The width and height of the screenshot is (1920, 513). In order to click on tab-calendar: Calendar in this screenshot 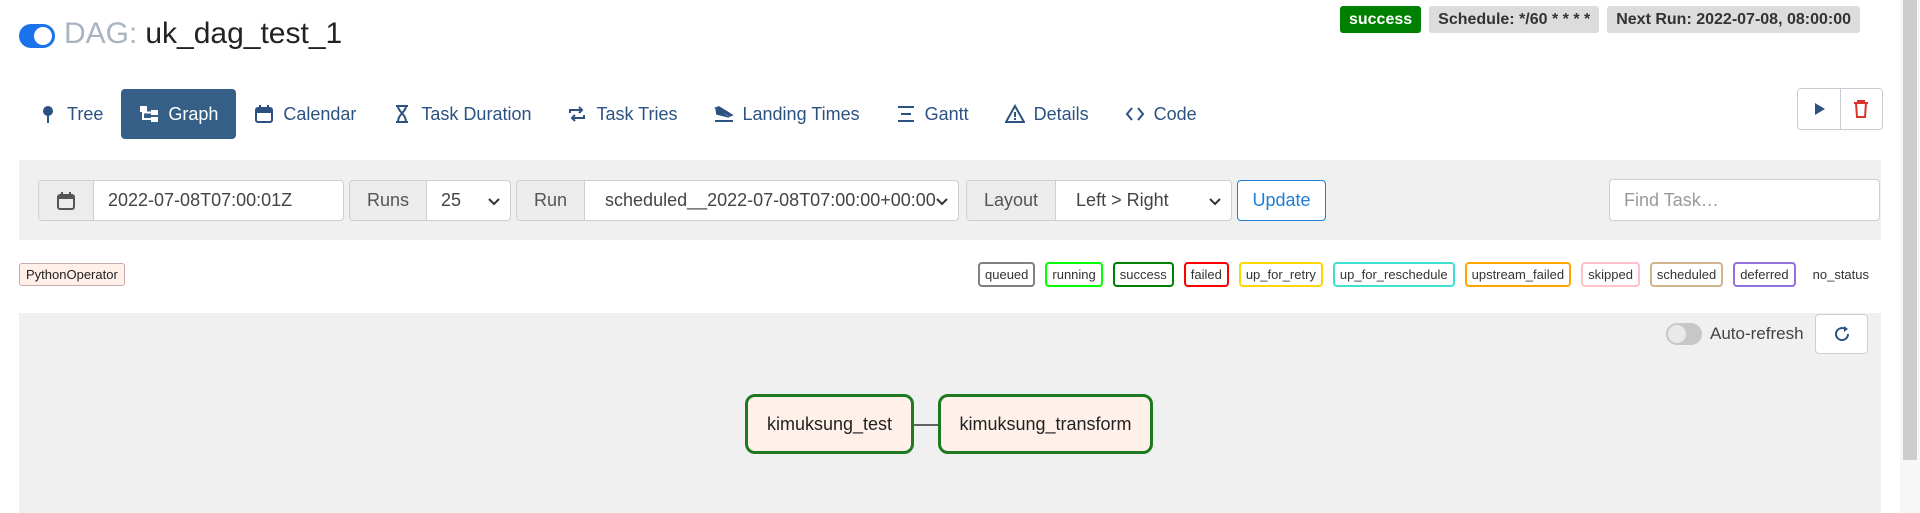, I will do `click(305, 114)`.